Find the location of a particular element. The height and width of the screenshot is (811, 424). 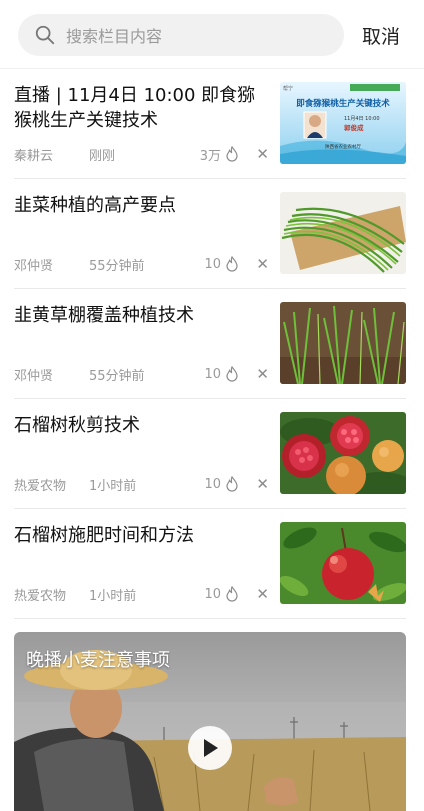

article-title: 韭黄草棚覆盖种植技术 is located at coordinates (139, 315).